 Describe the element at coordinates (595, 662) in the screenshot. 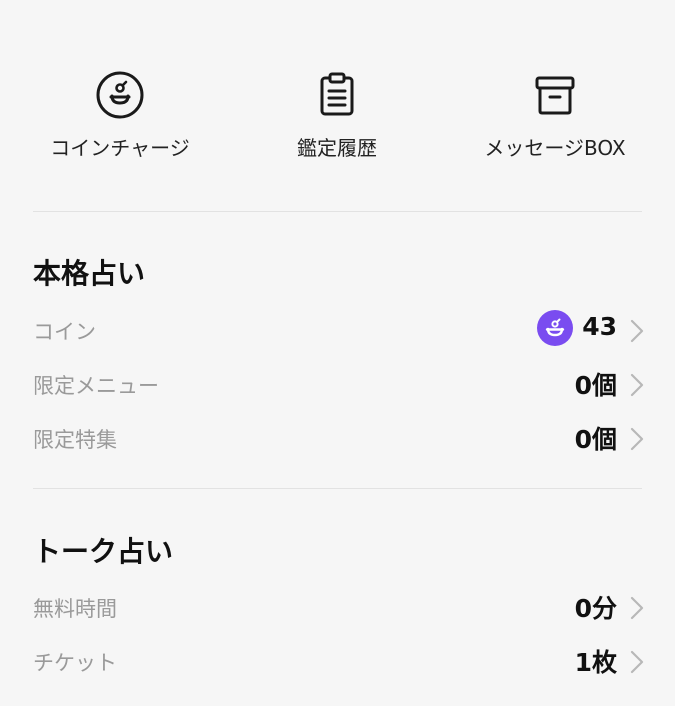

I see `ticket-value: 1枚` at that location.